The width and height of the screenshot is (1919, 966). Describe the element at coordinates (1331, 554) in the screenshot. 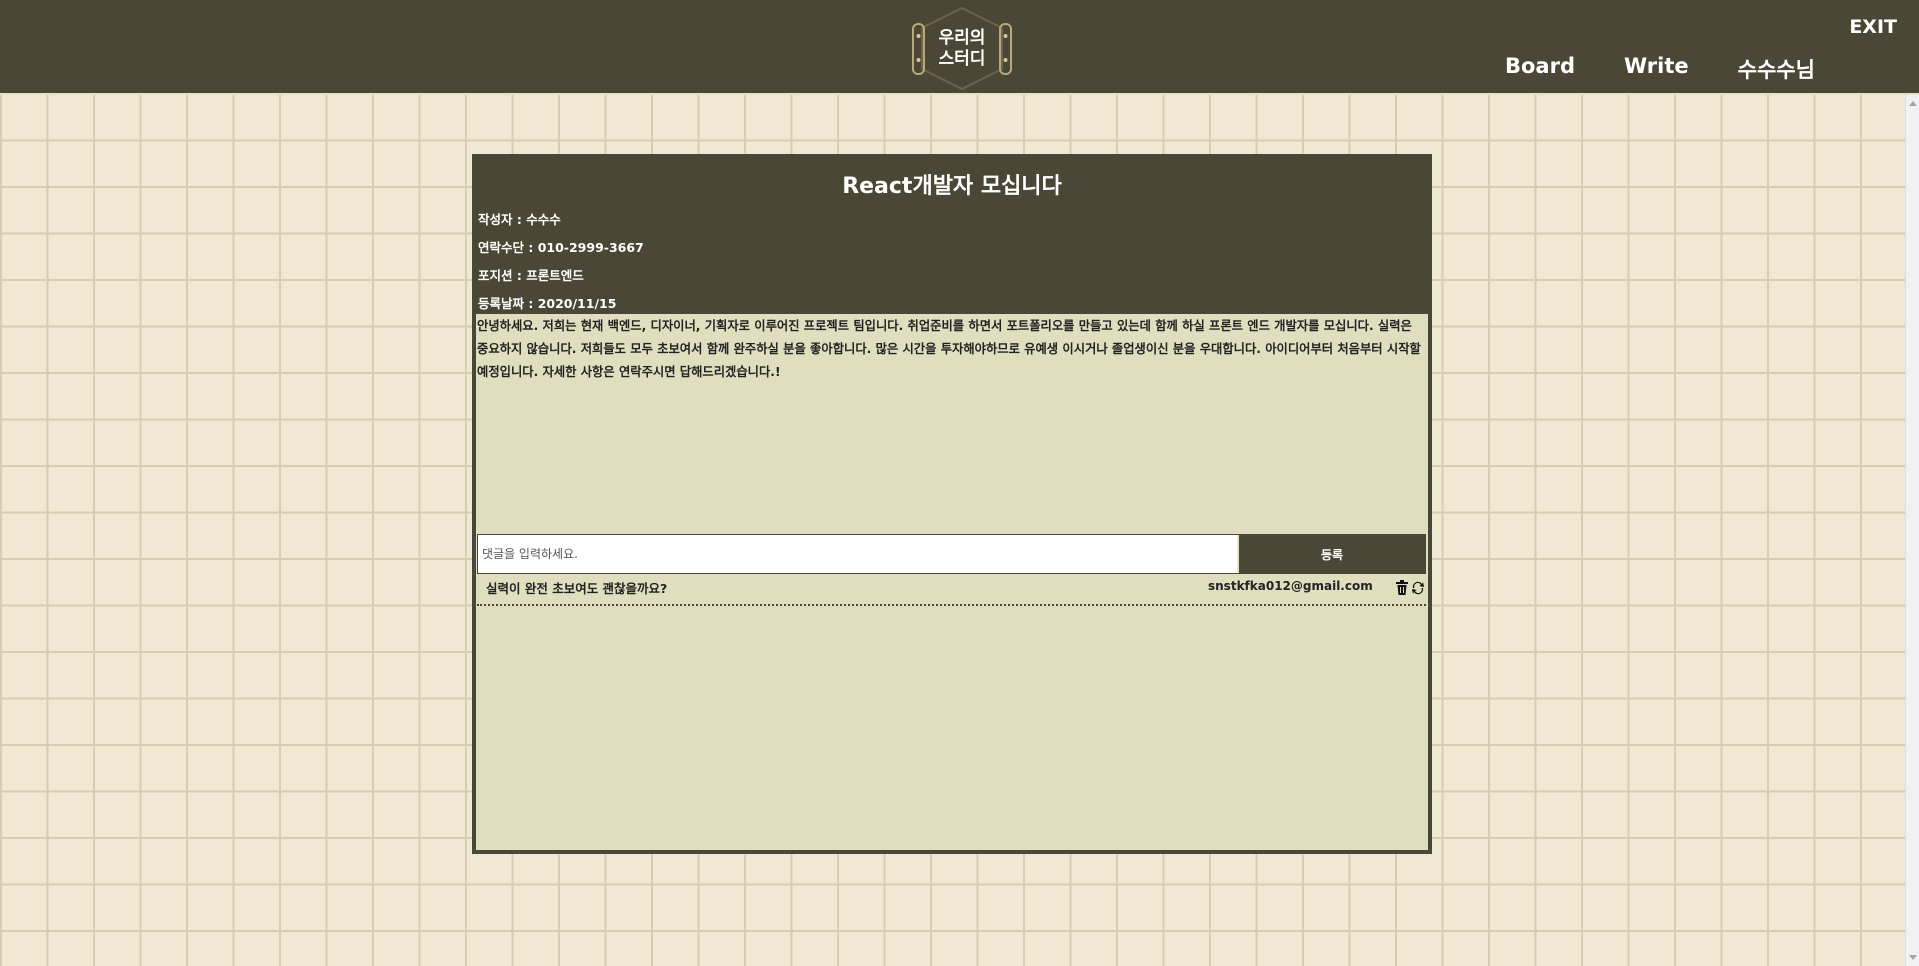

I see `comment-submit-button: 등록` at that location.